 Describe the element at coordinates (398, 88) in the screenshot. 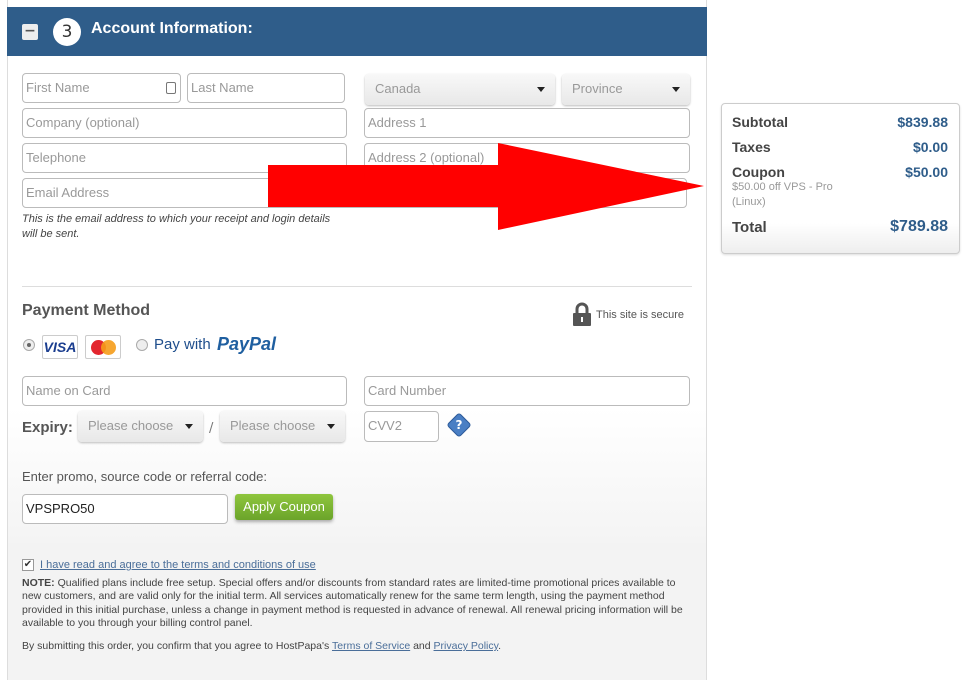

I see `country-value: Canada` at that location.